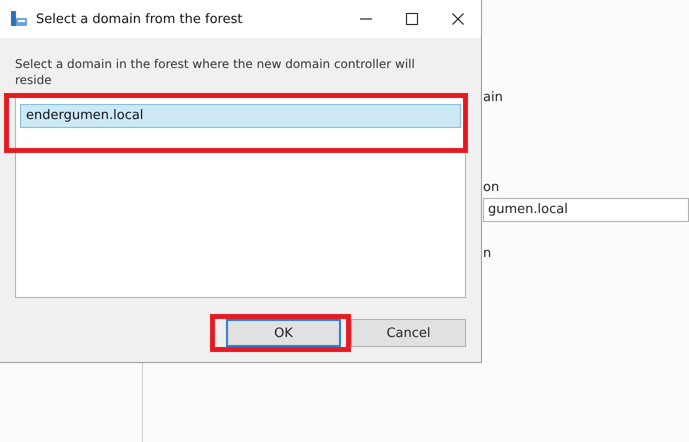 The image size is (689, 442). Describe the element at coordinates (586, 210) in the screenshot. I see `text-field: gumen.local` at that location.